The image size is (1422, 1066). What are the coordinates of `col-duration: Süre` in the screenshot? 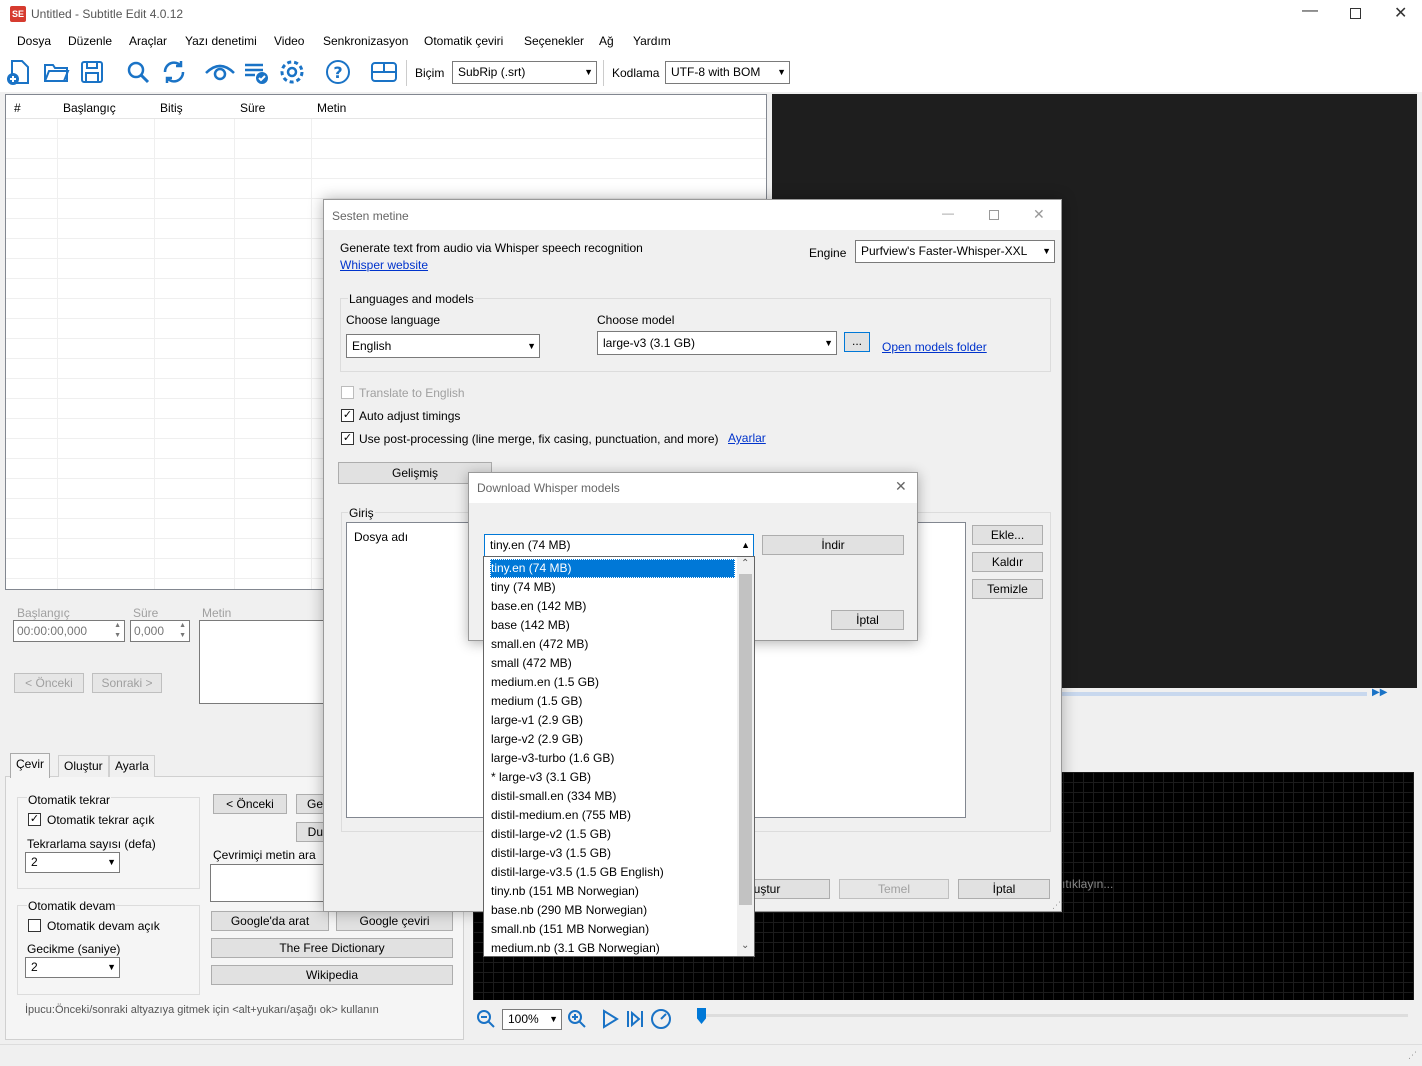 It's located at (252, 108).